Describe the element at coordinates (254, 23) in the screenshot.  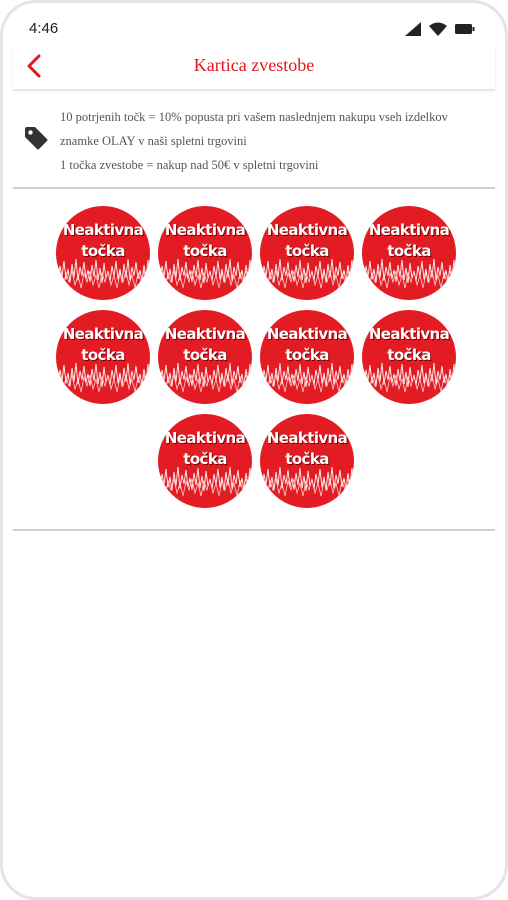
I see `status-bar: 4:46` at that location.